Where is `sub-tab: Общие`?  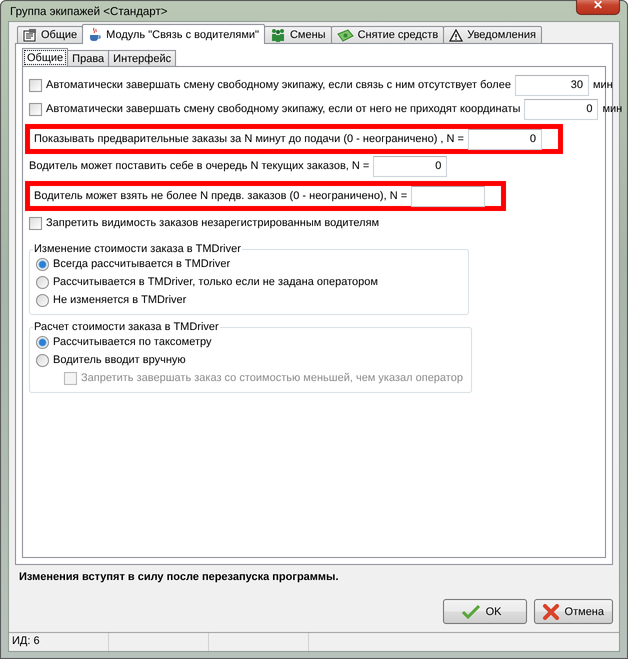
sub-tab: Общие is located at coordinates (45, 57).